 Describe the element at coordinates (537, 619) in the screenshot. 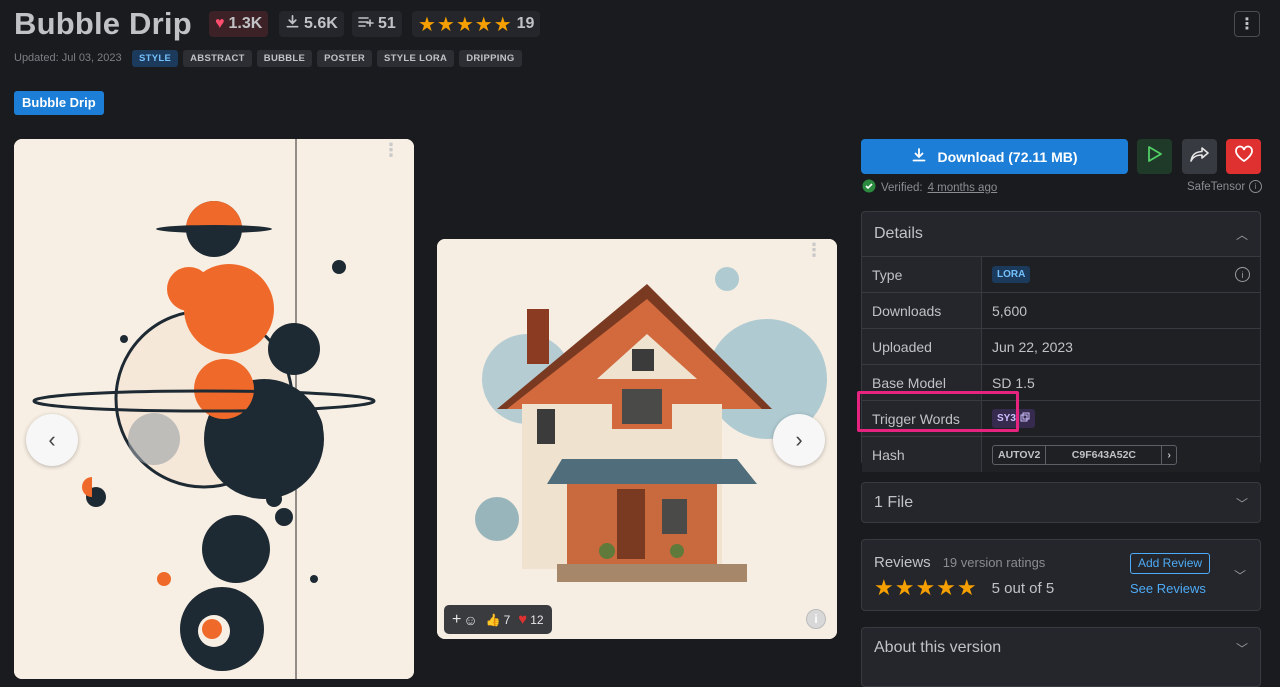

I see `heart-count: 12` at that location.